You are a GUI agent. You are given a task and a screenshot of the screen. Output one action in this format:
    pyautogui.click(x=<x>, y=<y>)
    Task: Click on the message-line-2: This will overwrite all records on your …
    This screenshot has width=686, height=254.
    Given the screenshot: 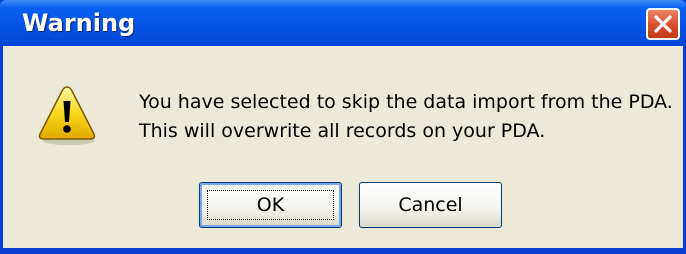 What is the action you would take?
    pyautogui.click(x=342, y=131)
    